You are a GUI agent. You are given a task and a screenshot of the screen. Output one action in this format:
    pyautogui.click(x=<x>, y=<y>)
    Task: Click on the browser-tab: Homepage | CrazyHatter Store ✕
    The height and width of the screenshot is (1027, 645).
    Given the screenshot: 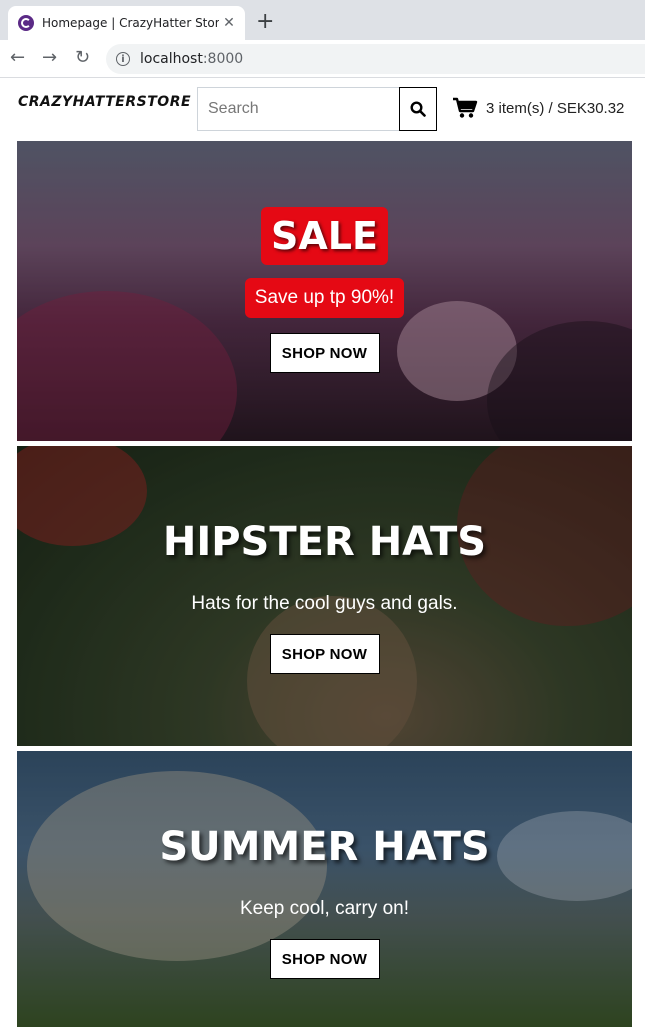 What is the action you would take?
    pyautogui.click(x=126, y=23)
    